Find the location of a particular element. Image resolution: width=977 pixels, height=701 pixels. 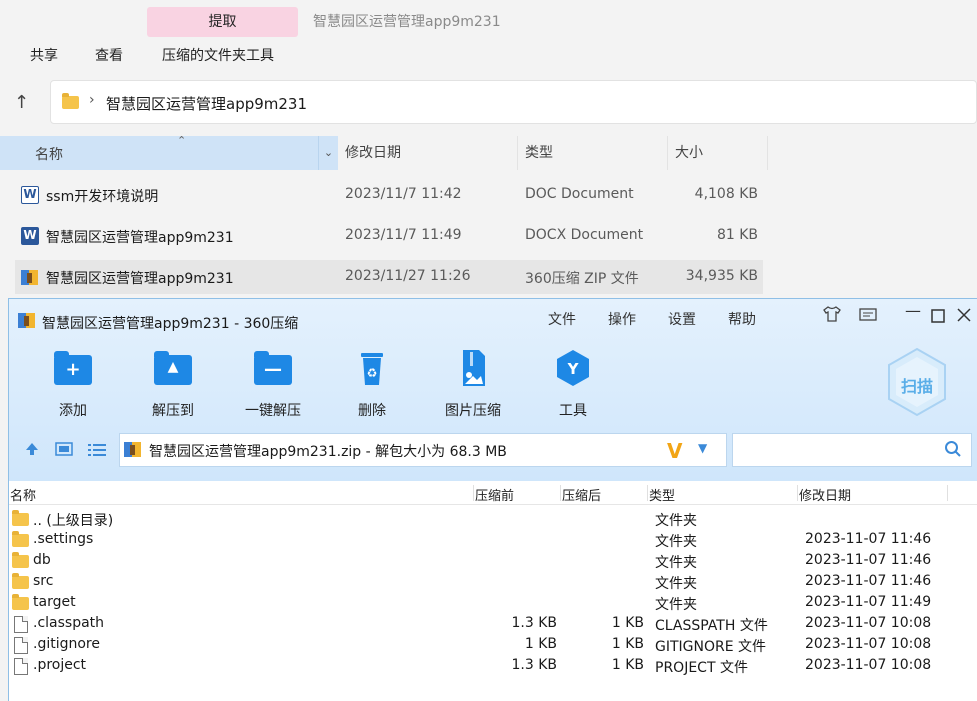

delete-button: ♻ 删除 is located at coordinates (372, 384).